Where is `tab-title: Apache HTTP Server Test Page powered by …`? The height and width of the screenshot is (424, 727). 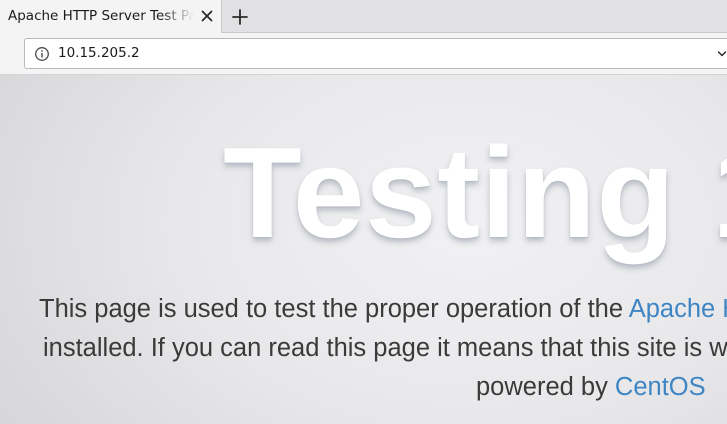
tab-title: Apache HTTP Server Test Page powered by … is located at coordinates (101, 16).